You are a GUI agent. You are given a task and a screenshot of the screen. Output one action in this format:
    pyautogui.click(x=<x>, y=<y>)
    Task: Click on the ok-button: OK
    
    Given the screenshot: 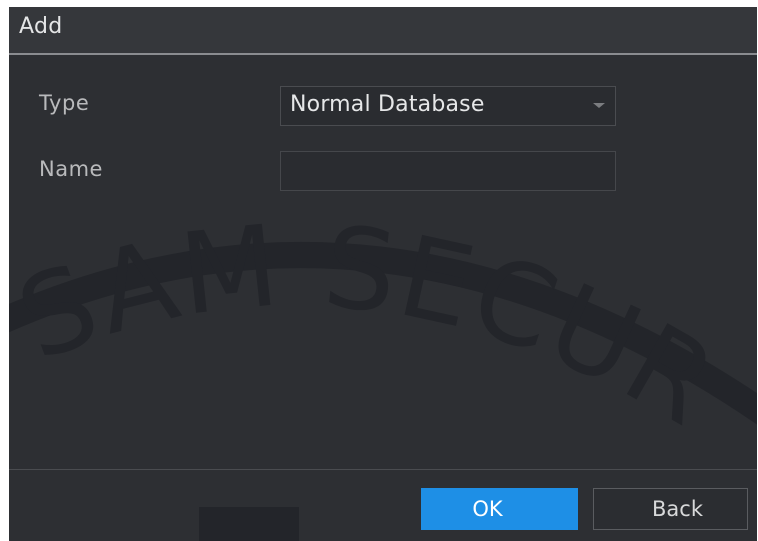 What is the action you would take?
    pyautogui.click(x=499, y=509)
    